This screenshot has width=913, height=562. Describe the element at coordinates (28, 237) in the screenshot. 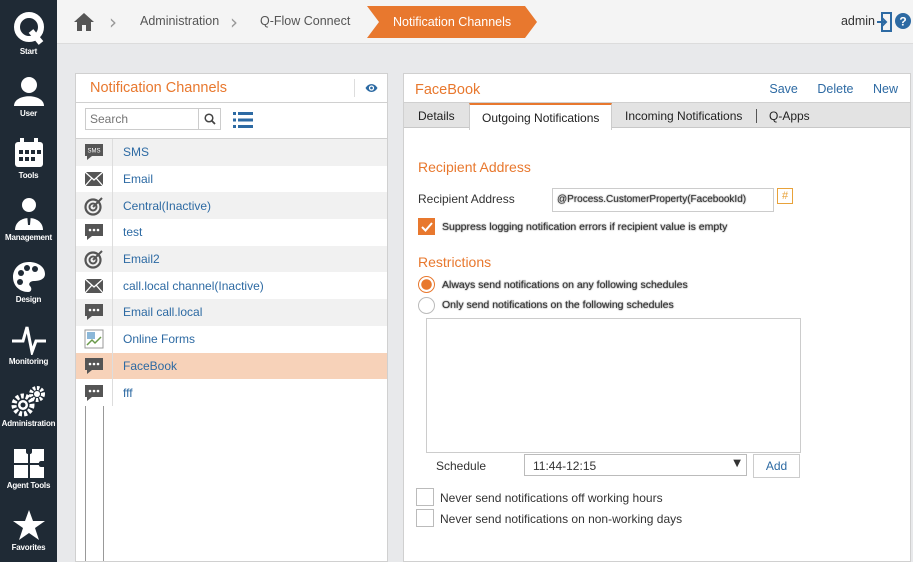

I see `nav-label: Management` at that location.